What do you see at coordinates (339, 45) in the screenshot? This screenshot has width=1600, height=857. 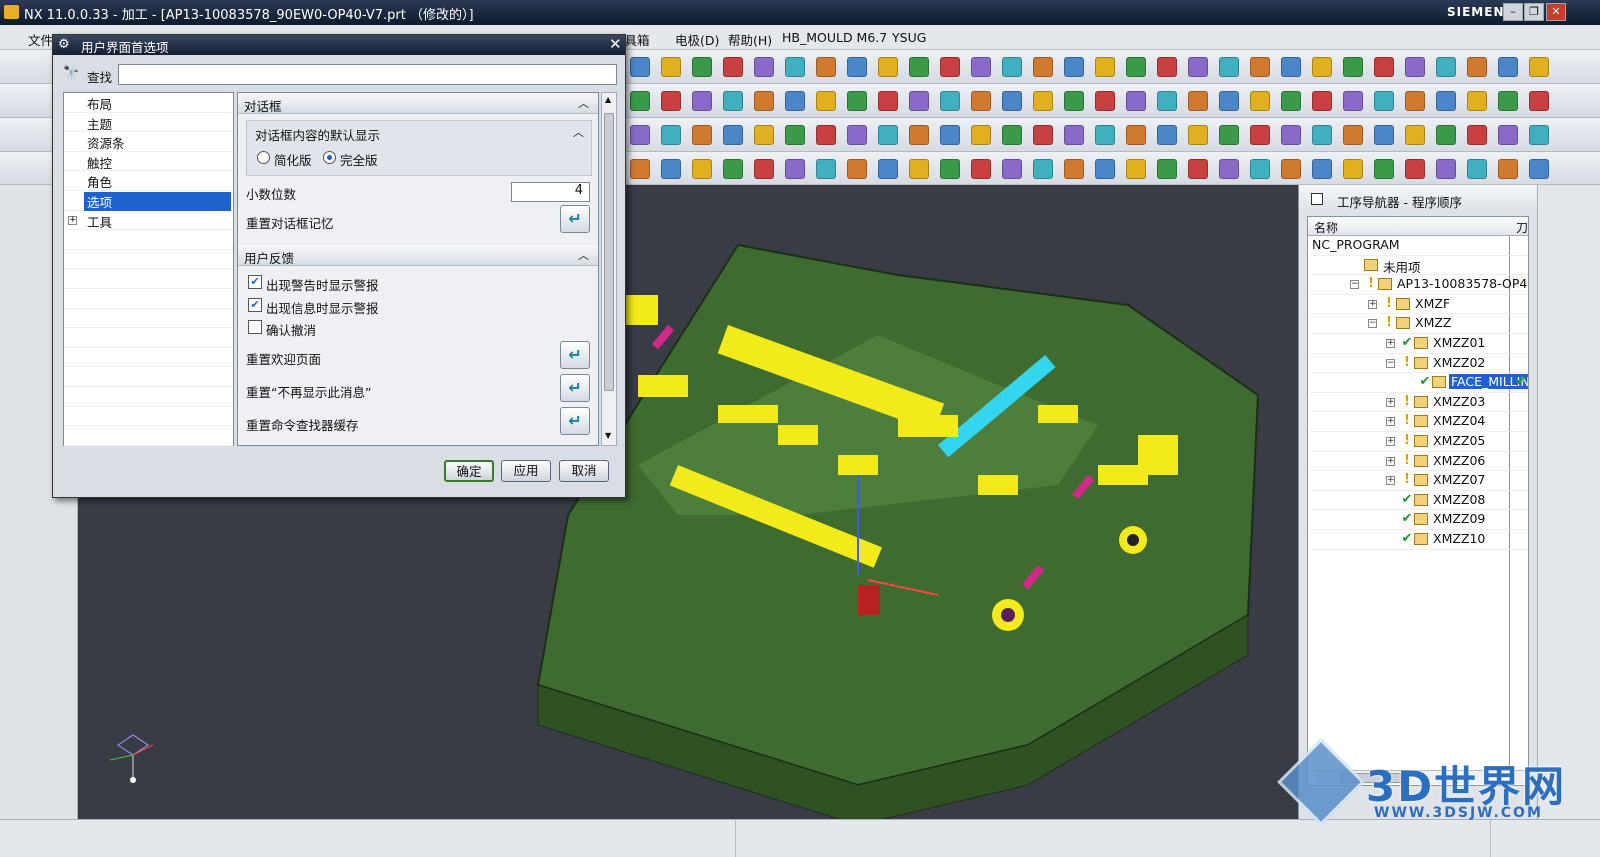 I see `dialog-title-bar: ⚙ 用户界面首选项 ✕` at bounding box center [339, 45].